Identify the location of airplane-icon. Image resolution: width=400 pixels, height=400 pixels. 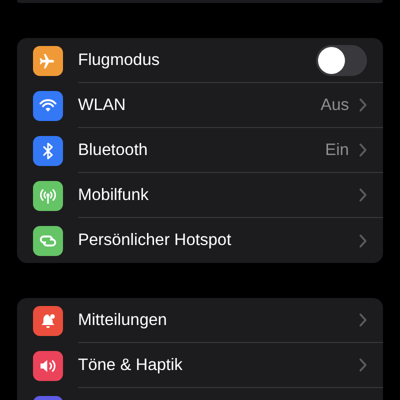
(48, 61).